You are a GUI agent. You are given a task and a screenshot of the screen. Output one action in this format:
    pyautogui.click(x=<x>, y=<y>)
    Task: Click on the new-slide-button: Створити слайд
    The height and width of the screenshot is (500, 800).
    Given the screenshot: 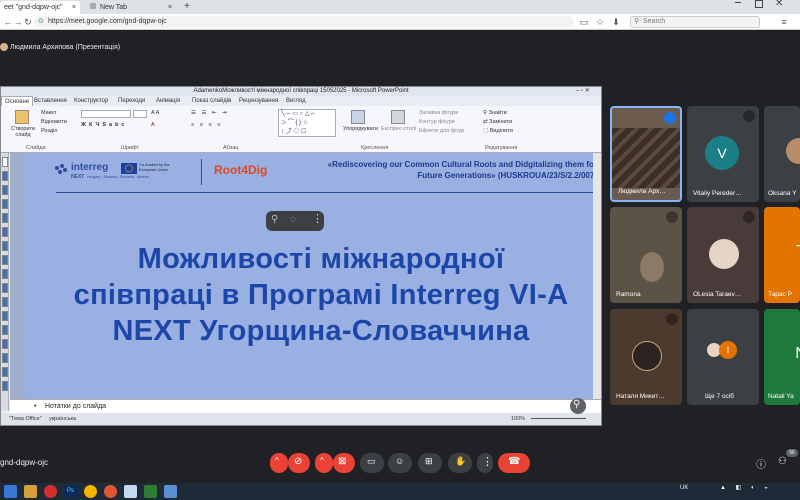 What is the action you would take?
    pyautogui.click(x=23, y=132)
    